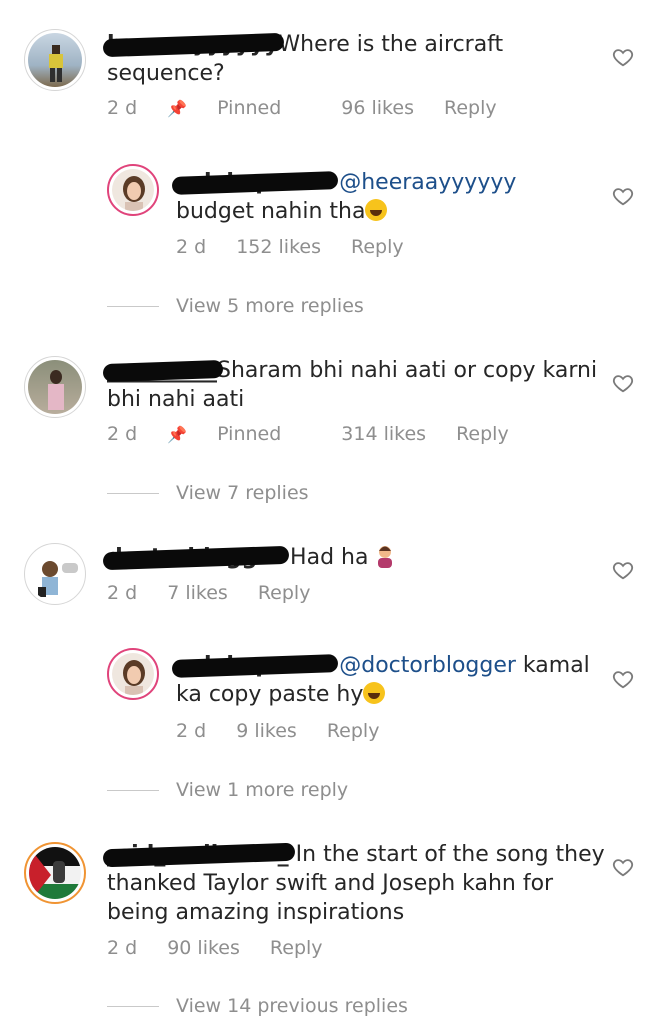 This screenshot has height=1024, width=668. I want to click on view-previous-replies: View 14 previous replies, so click(257, 1006).